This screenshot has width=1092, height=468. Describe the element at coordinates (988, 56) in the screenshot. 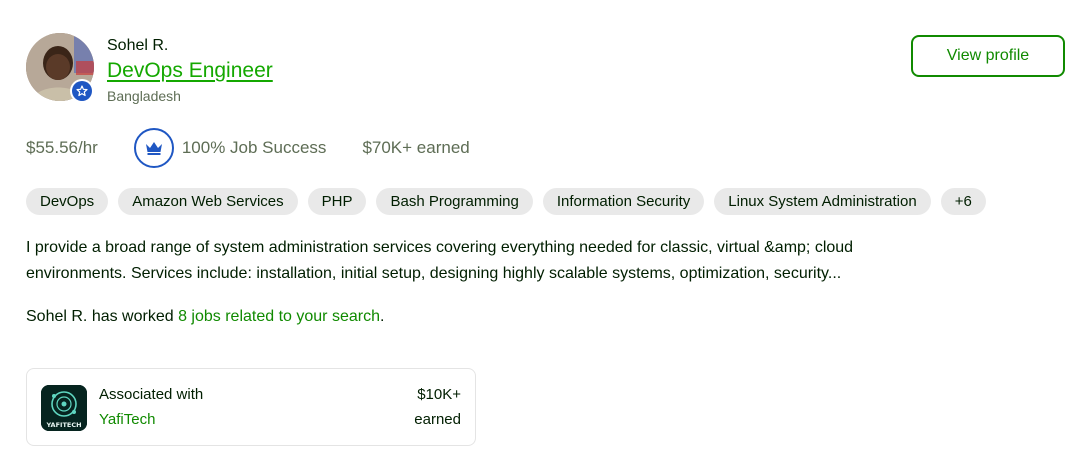

I see `view-profile-button: View profile` at that location.